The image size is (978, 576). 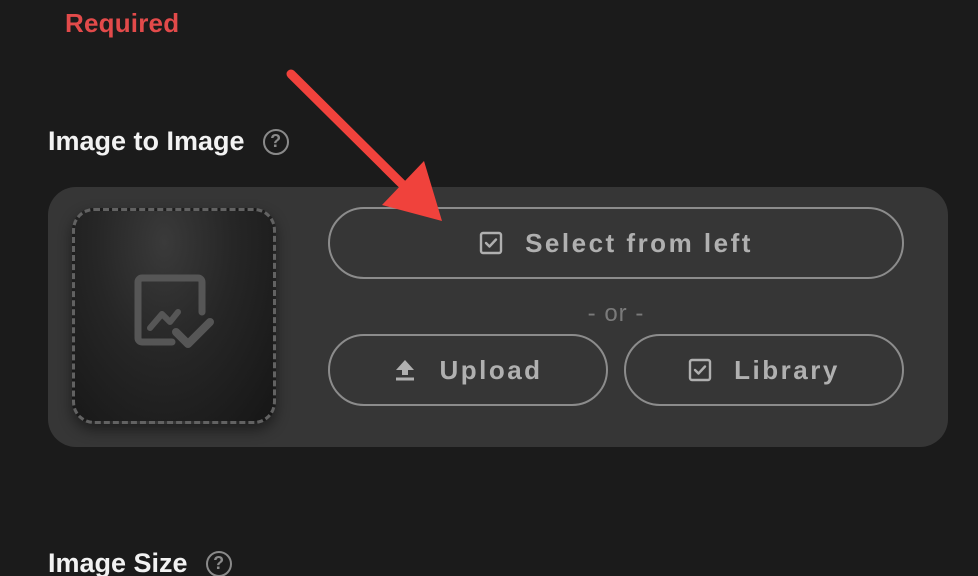 I want to click on upload-button: Upload, so click(x=468, y=370).